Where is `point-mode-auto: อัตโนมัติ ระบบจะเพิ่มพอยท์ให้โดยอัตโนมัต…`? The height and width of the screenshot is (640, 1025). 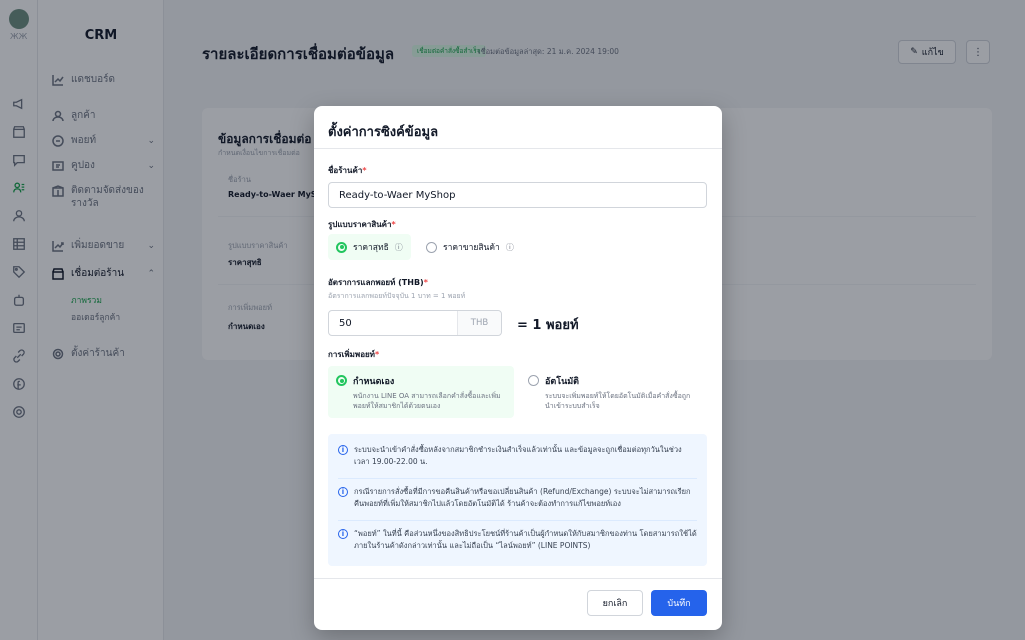 point-mode-auto: อัตโนมัติ ระบบจะเพิ่มพอยท์ให้โดยอัตโนมัต… is located at coordinates (613, 392).